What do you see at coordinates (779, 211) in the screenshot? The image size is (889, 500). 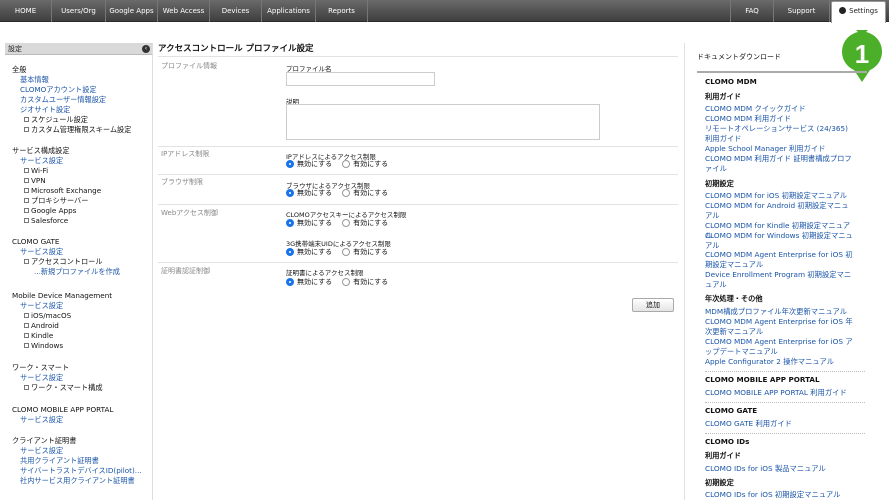 I see `download-link: CLOMO MDM for Android 初期設定マニュアル` at bounding box center [779, 211].